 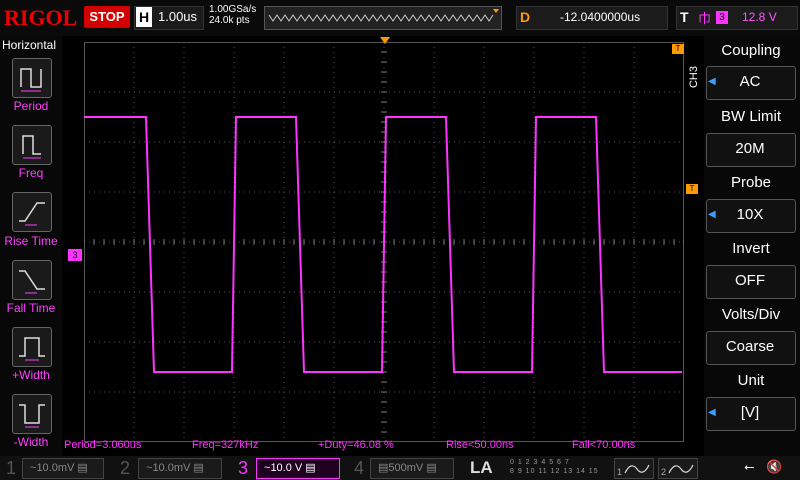 I want to click on period-label: Period, so click(x=31, y=106).